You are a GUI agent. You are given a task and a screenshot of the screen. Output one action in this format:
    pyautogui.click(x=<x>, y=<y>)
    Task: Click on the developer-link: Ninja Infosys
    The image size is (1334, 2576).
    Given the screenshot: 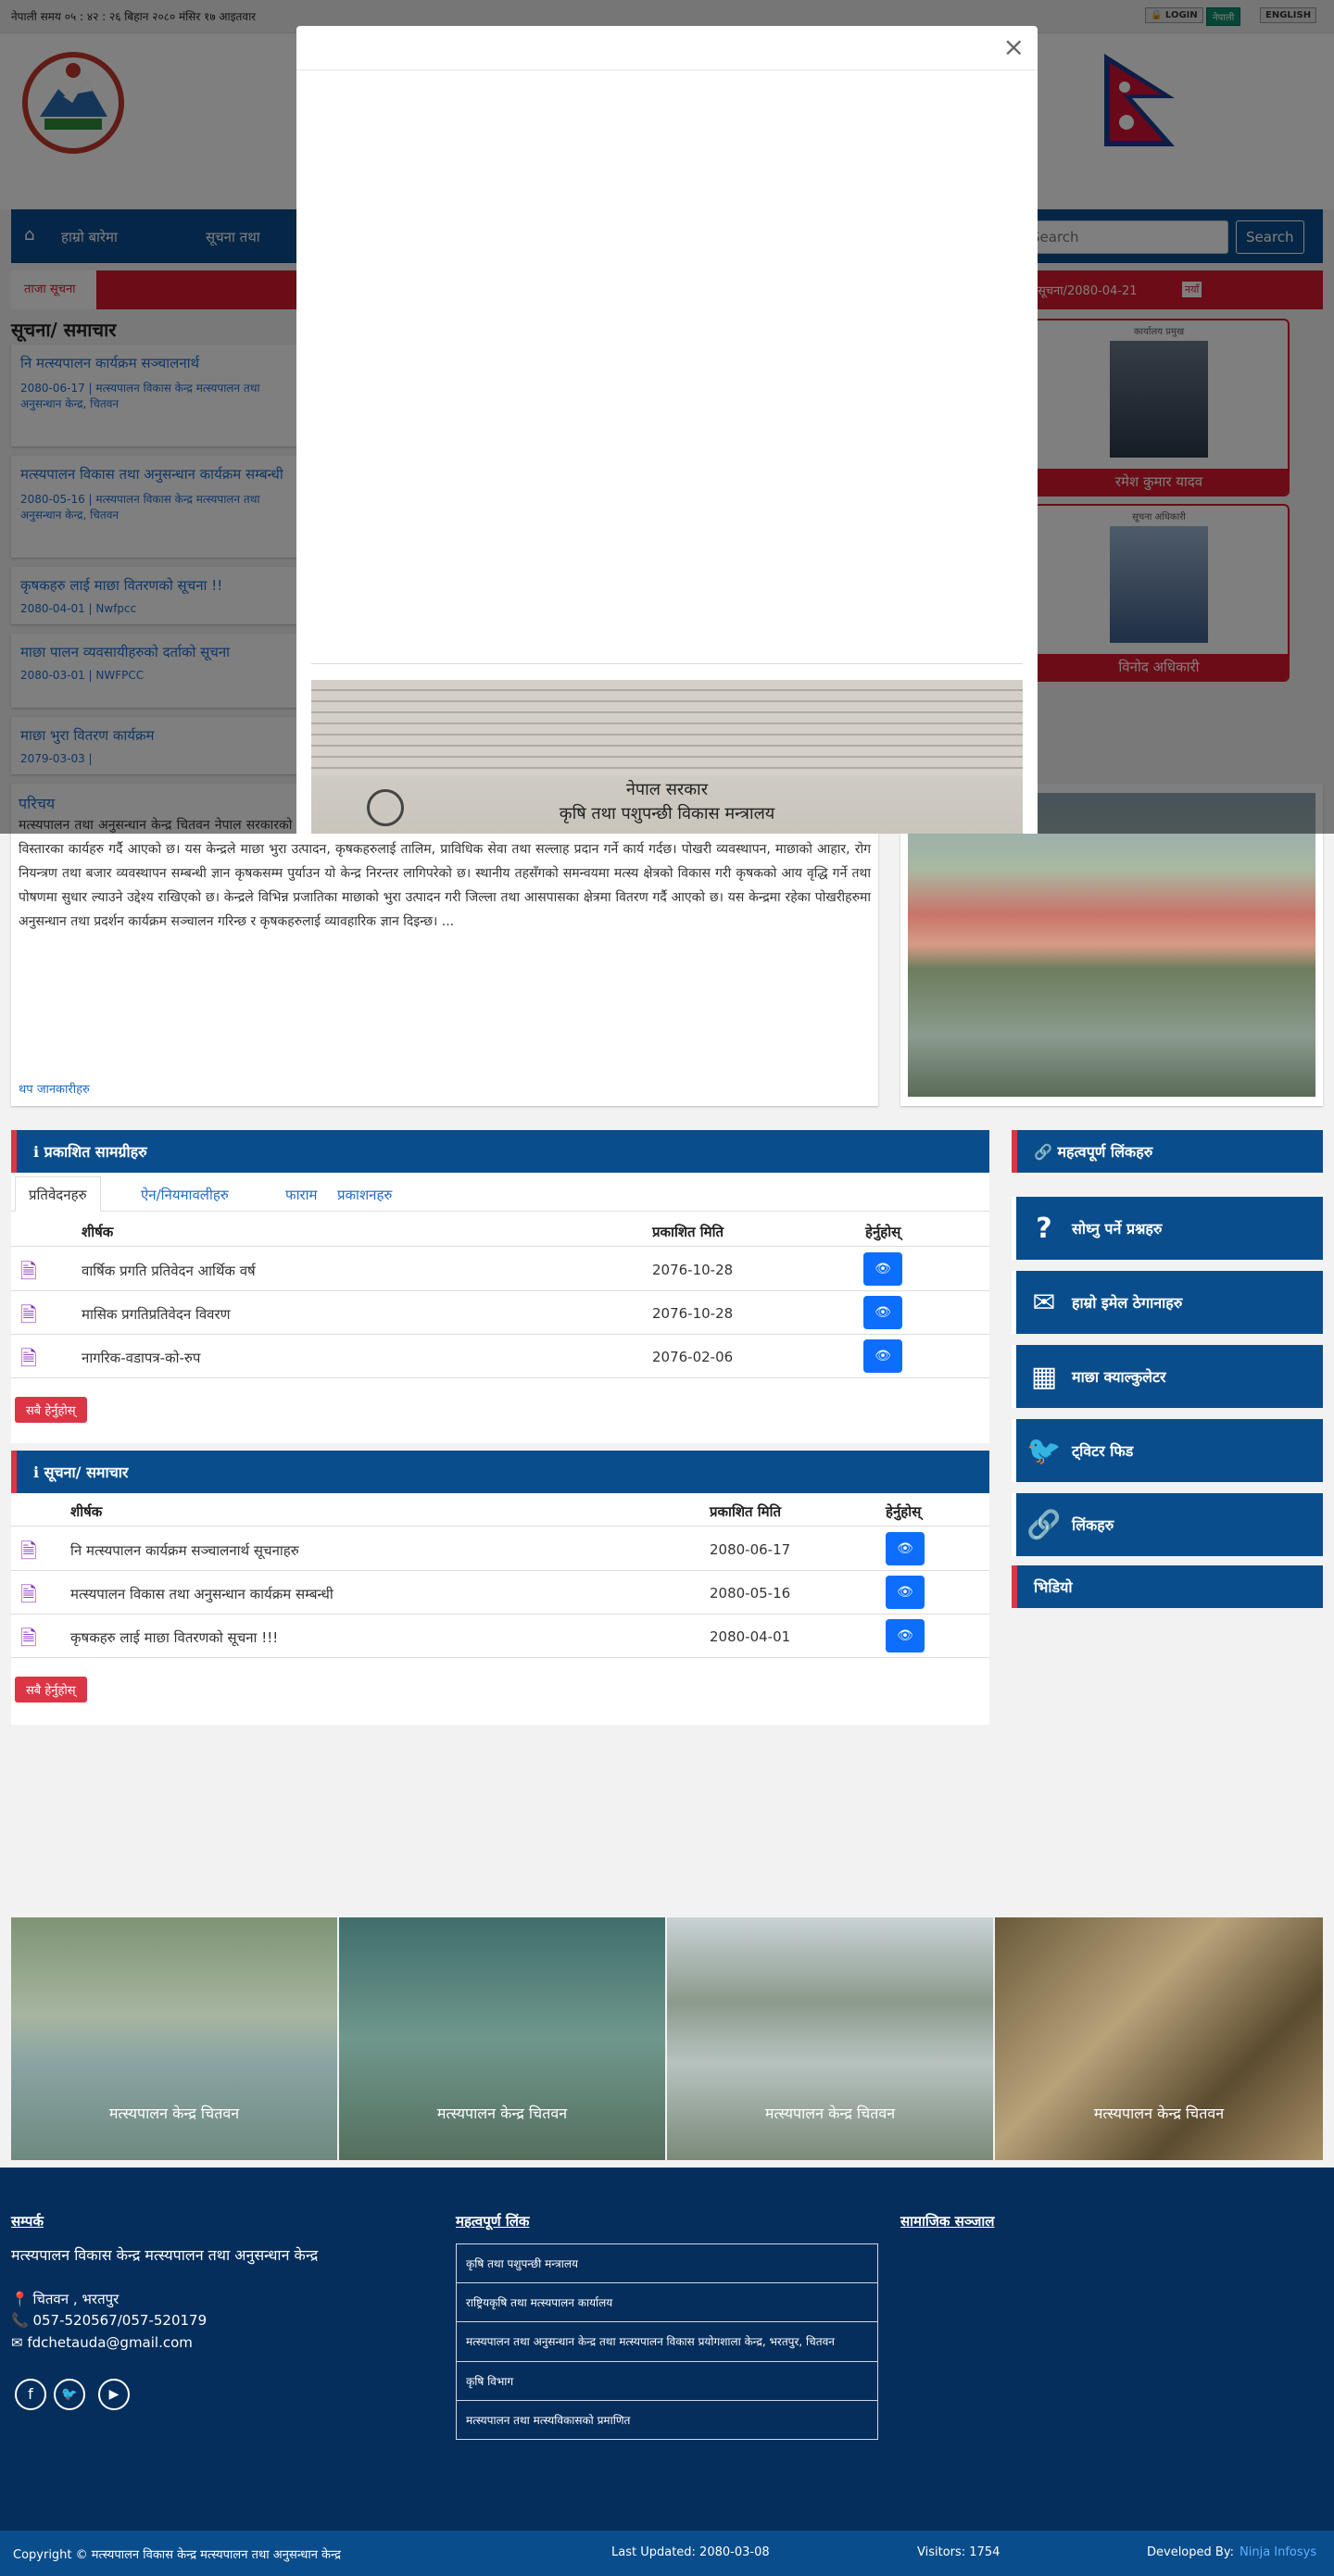 What is the action you would take?
    pyautogui.click(x=1278, y=2552)
    